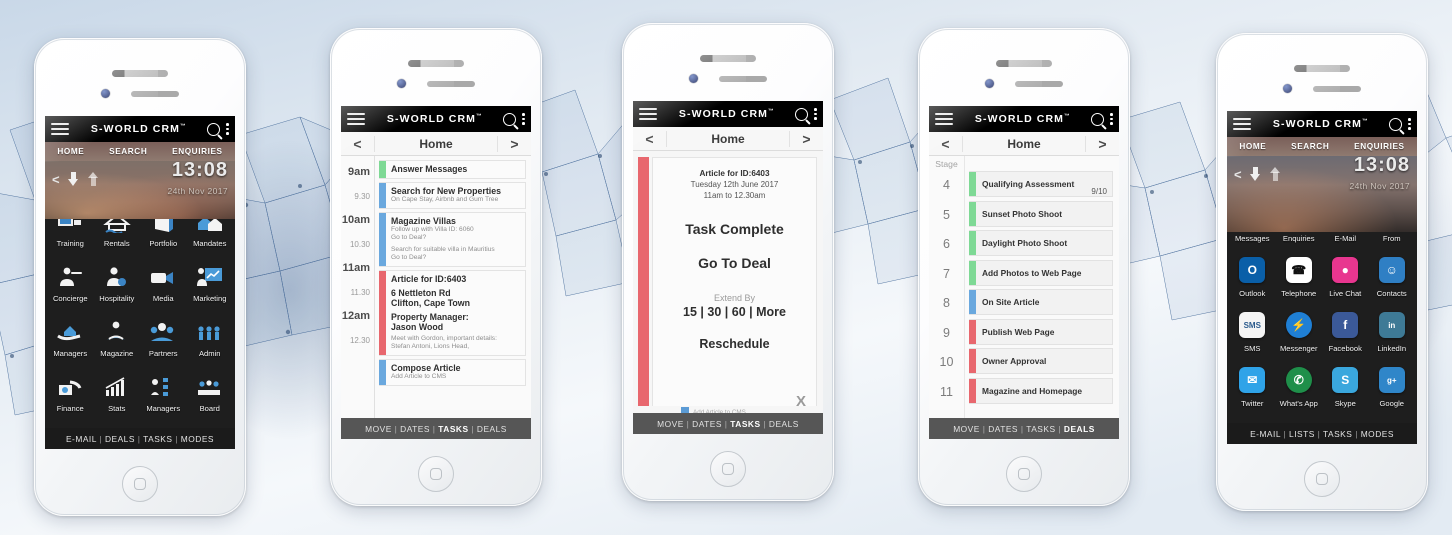  What do you see at coordinates (1041, 390) in the screenshot?
I see `stage-row: Magazine and Homepage` at bounding box center [1041, 390].